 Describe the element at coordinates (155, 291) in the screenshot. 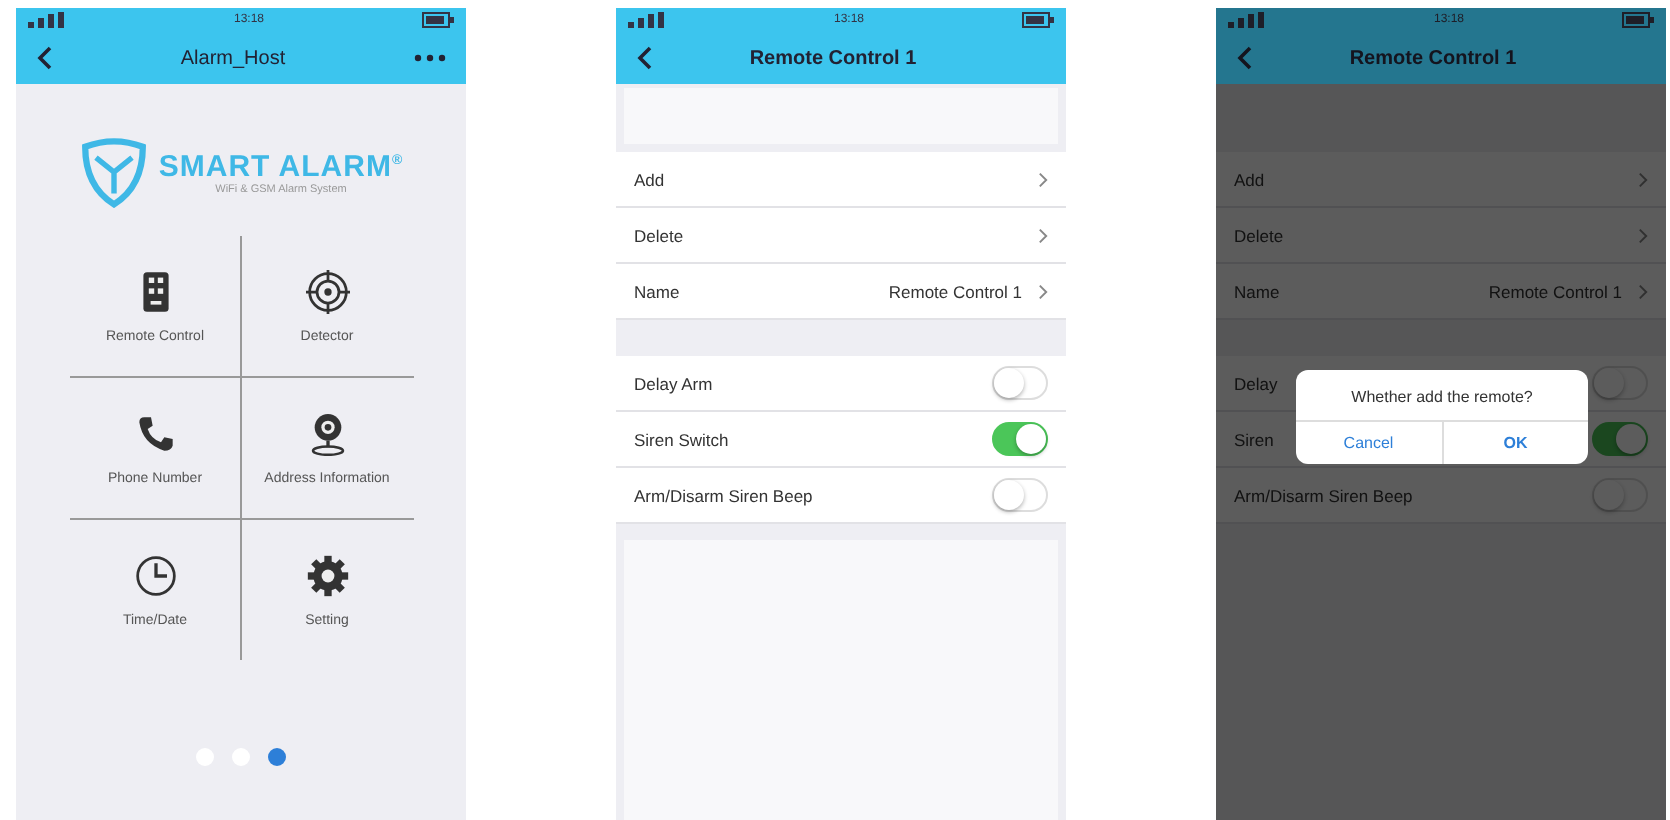

I see `remote-icon` at that location.